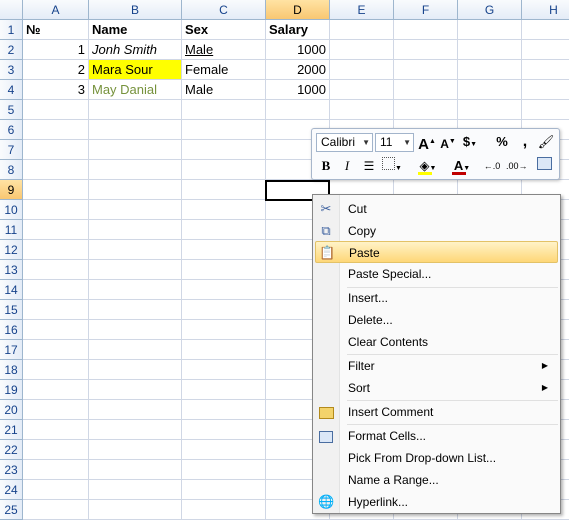 Image resolution: width=569 pixels, height=520 pixels. Describe the element at coordinates (56, 30) in the screenshot. I see `header-cell-no: №` at that location.